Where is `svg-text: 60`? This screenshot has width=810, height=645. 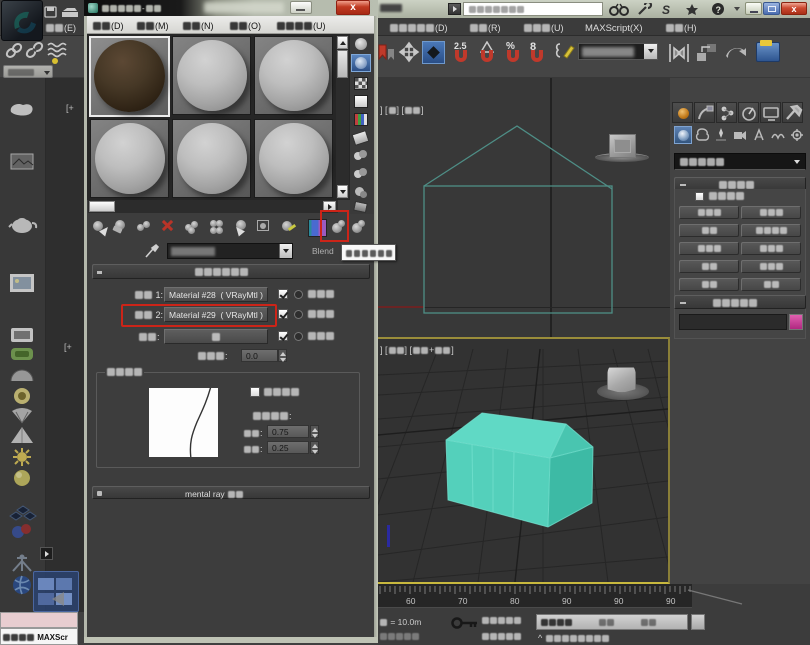 svg-text: 60 is located at coordinates (411, 601).